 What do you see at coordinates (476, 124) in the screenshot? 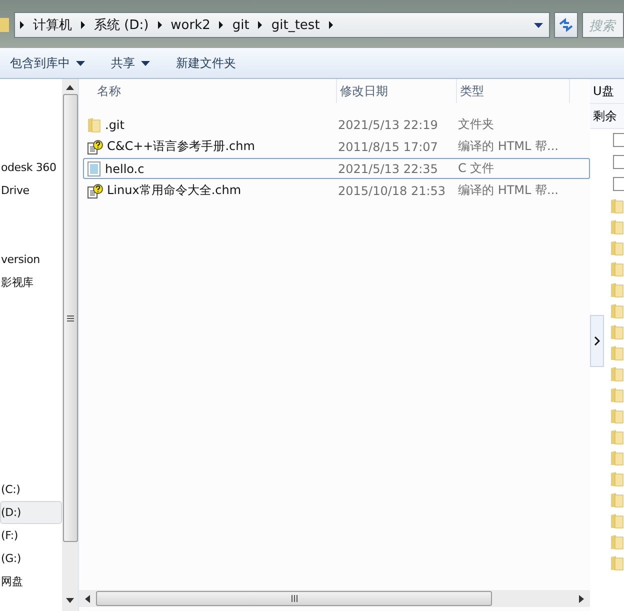
I see `file-type: 文件夹` at bounding box center [476, 124].